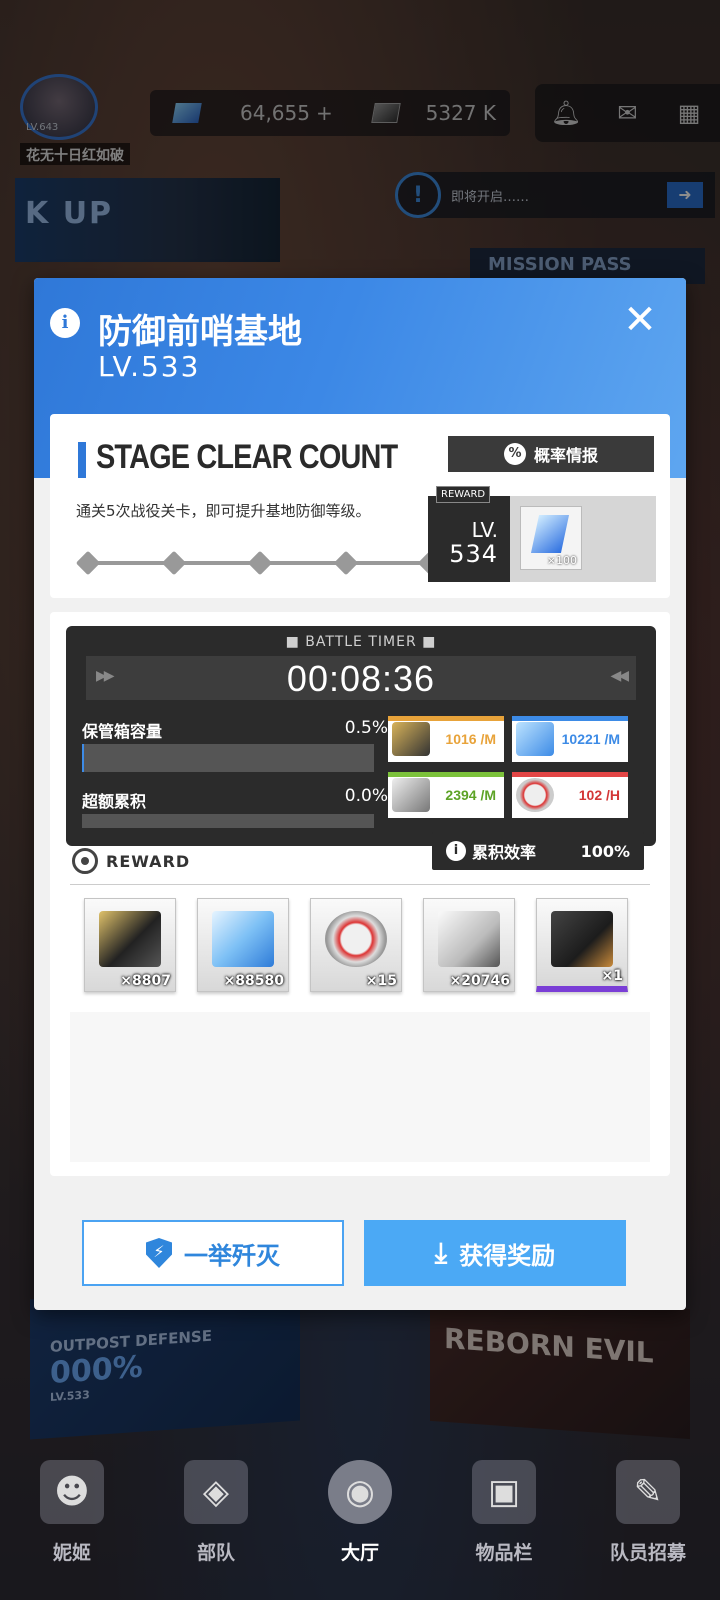 The image size is (720, 1600). I want to click on radar-icon, so click(85, 861).